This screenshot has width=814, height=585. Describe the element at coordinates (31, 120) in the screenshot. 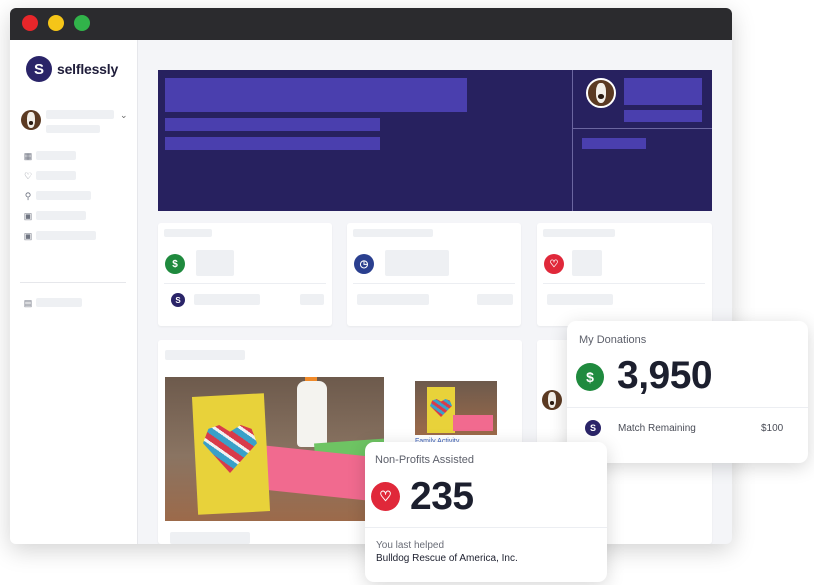

I see `user-avatar` at that location.